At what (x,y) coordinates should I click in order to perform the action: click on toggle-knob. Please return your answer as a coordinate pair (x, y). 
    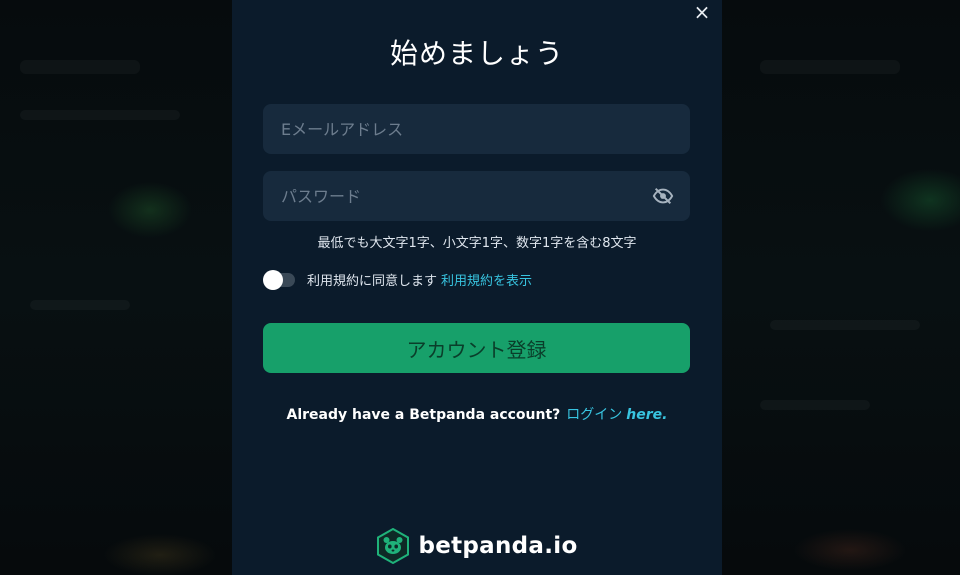
    Looking at the image, I should click on (273, 279).